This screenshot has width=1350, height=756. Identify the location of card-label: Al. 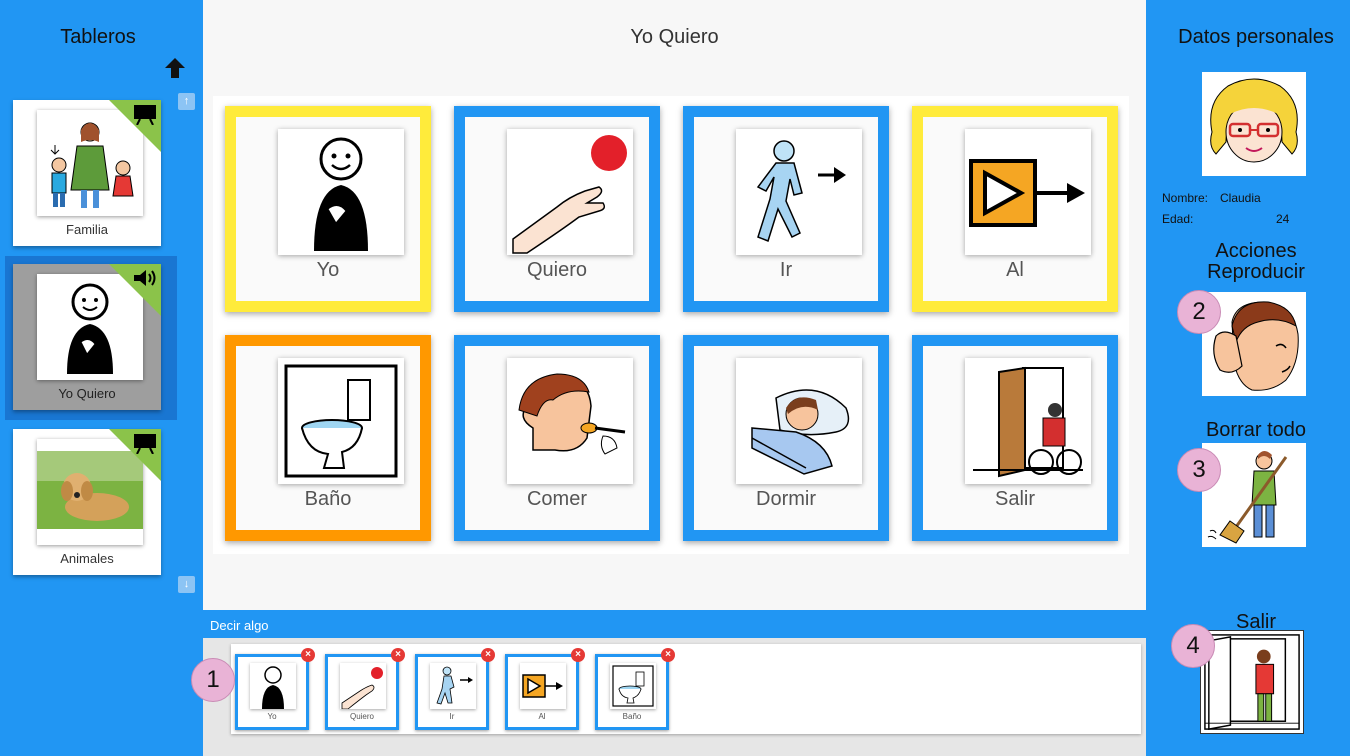
(1015, 270).